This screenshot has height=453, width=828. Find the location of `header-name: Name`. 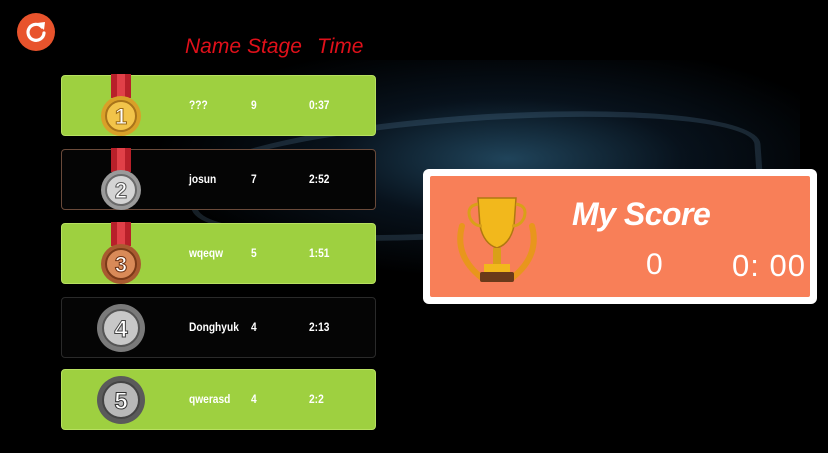

header-name: Name is located at coordinates (213, 46).